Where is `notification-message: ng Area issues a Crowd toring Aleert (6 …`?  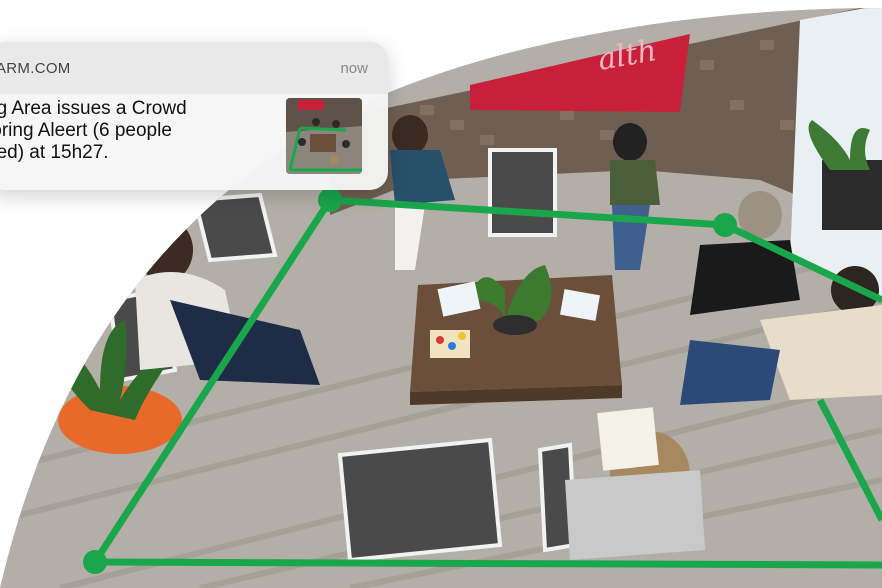 notification-message: ng Area issues a Crowd toring Aleert (6 … is located at coordinates (138, 131).